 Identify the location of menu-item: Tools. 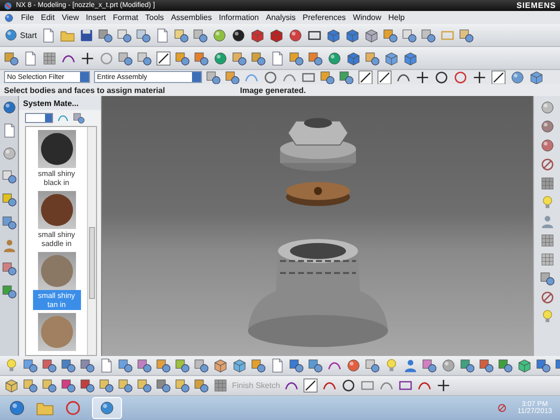
(154, 17).